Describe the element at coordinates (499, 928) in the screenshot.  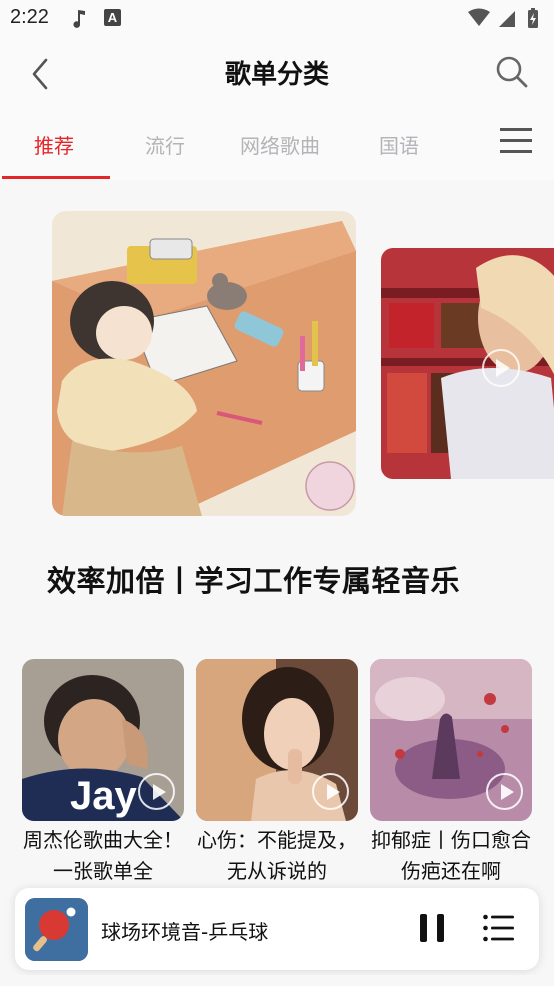
I see `playlist-icon` at that location.